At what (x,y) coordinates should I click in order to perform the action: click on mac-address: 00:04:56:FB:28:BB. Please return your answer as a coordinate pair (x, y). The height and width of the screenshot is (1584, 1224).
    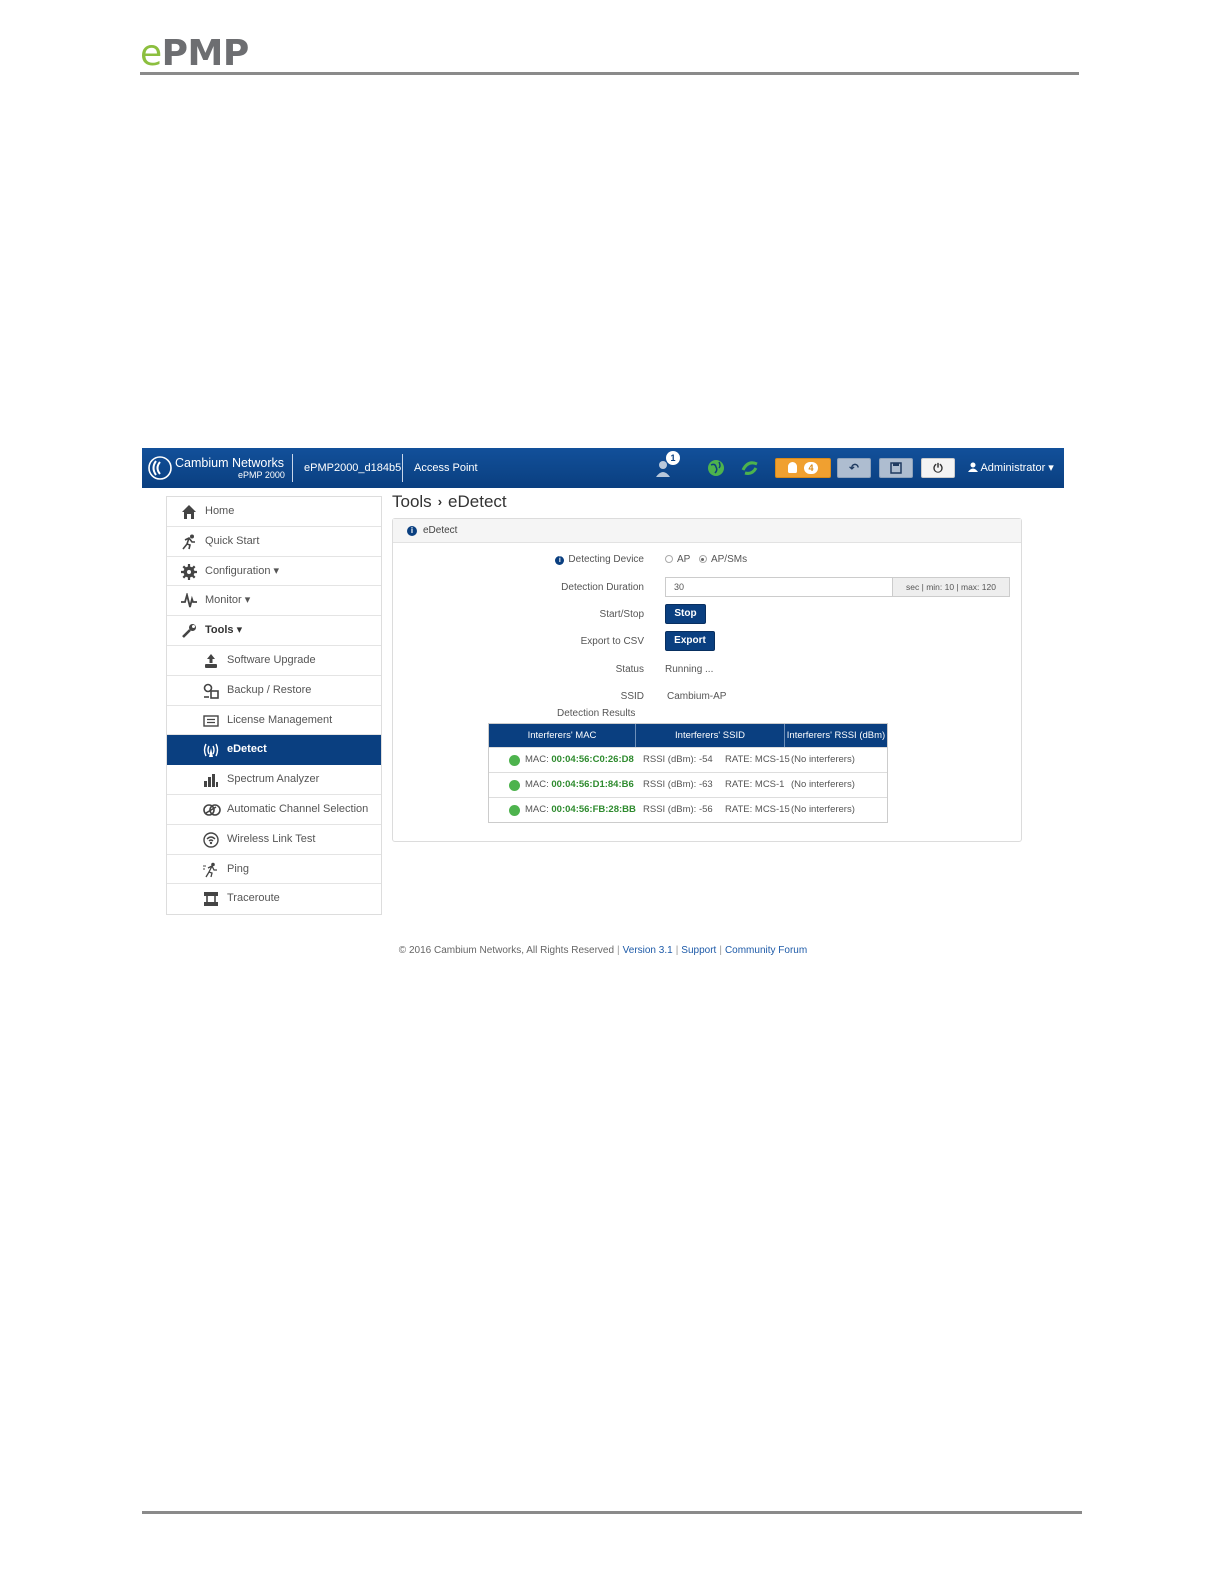
    Looking at the image, I should click on (593, 809).